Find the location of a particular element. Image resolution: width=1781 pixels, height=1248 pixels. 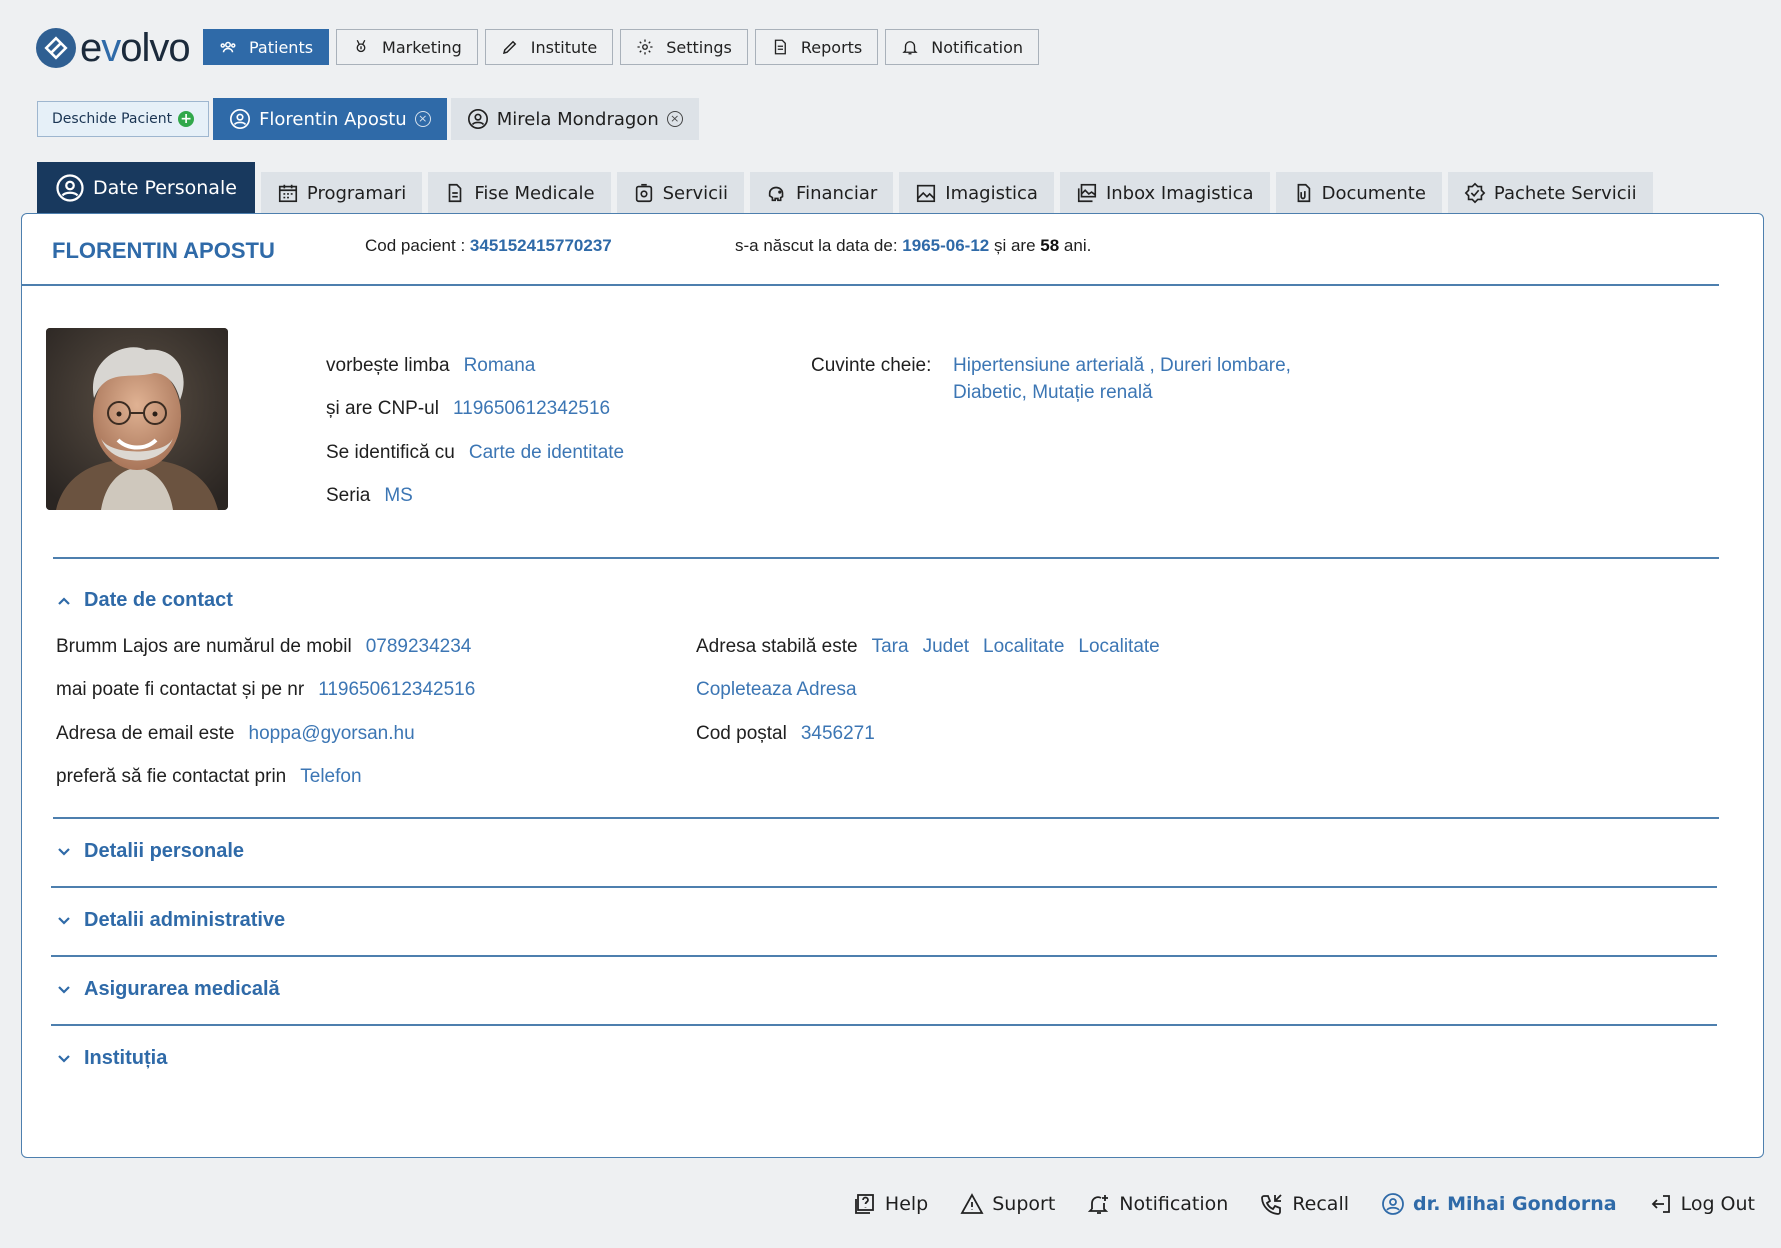

recall-button: Recall is located at coordinates (1304, 1204).